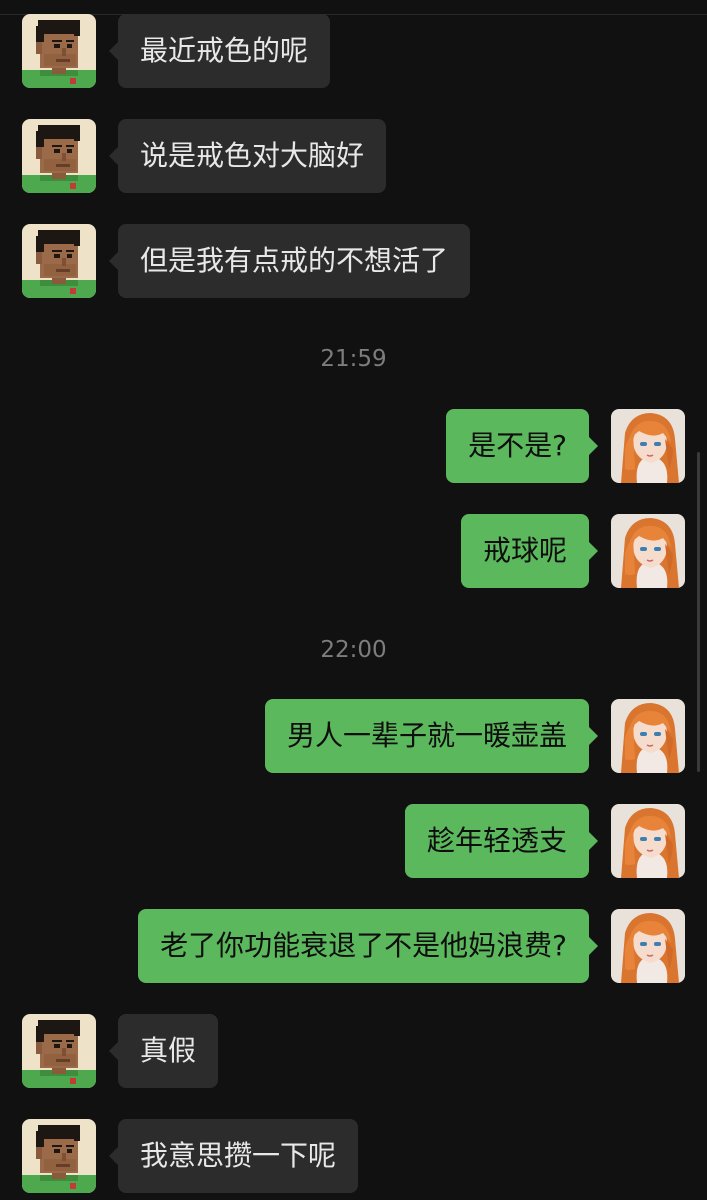 The width and height of the screenshot is (707, 1200). What do you see at coordinates (252, 155) in the screenshot?
I see `message-text: 说是戒色对大脑好` at bounding box center [252, 155].